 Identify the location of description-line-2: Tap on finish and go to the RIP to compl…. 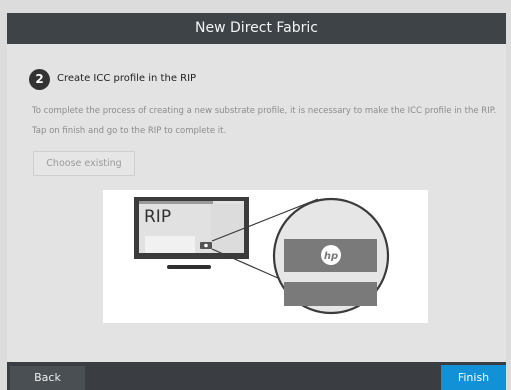
(129, 131).